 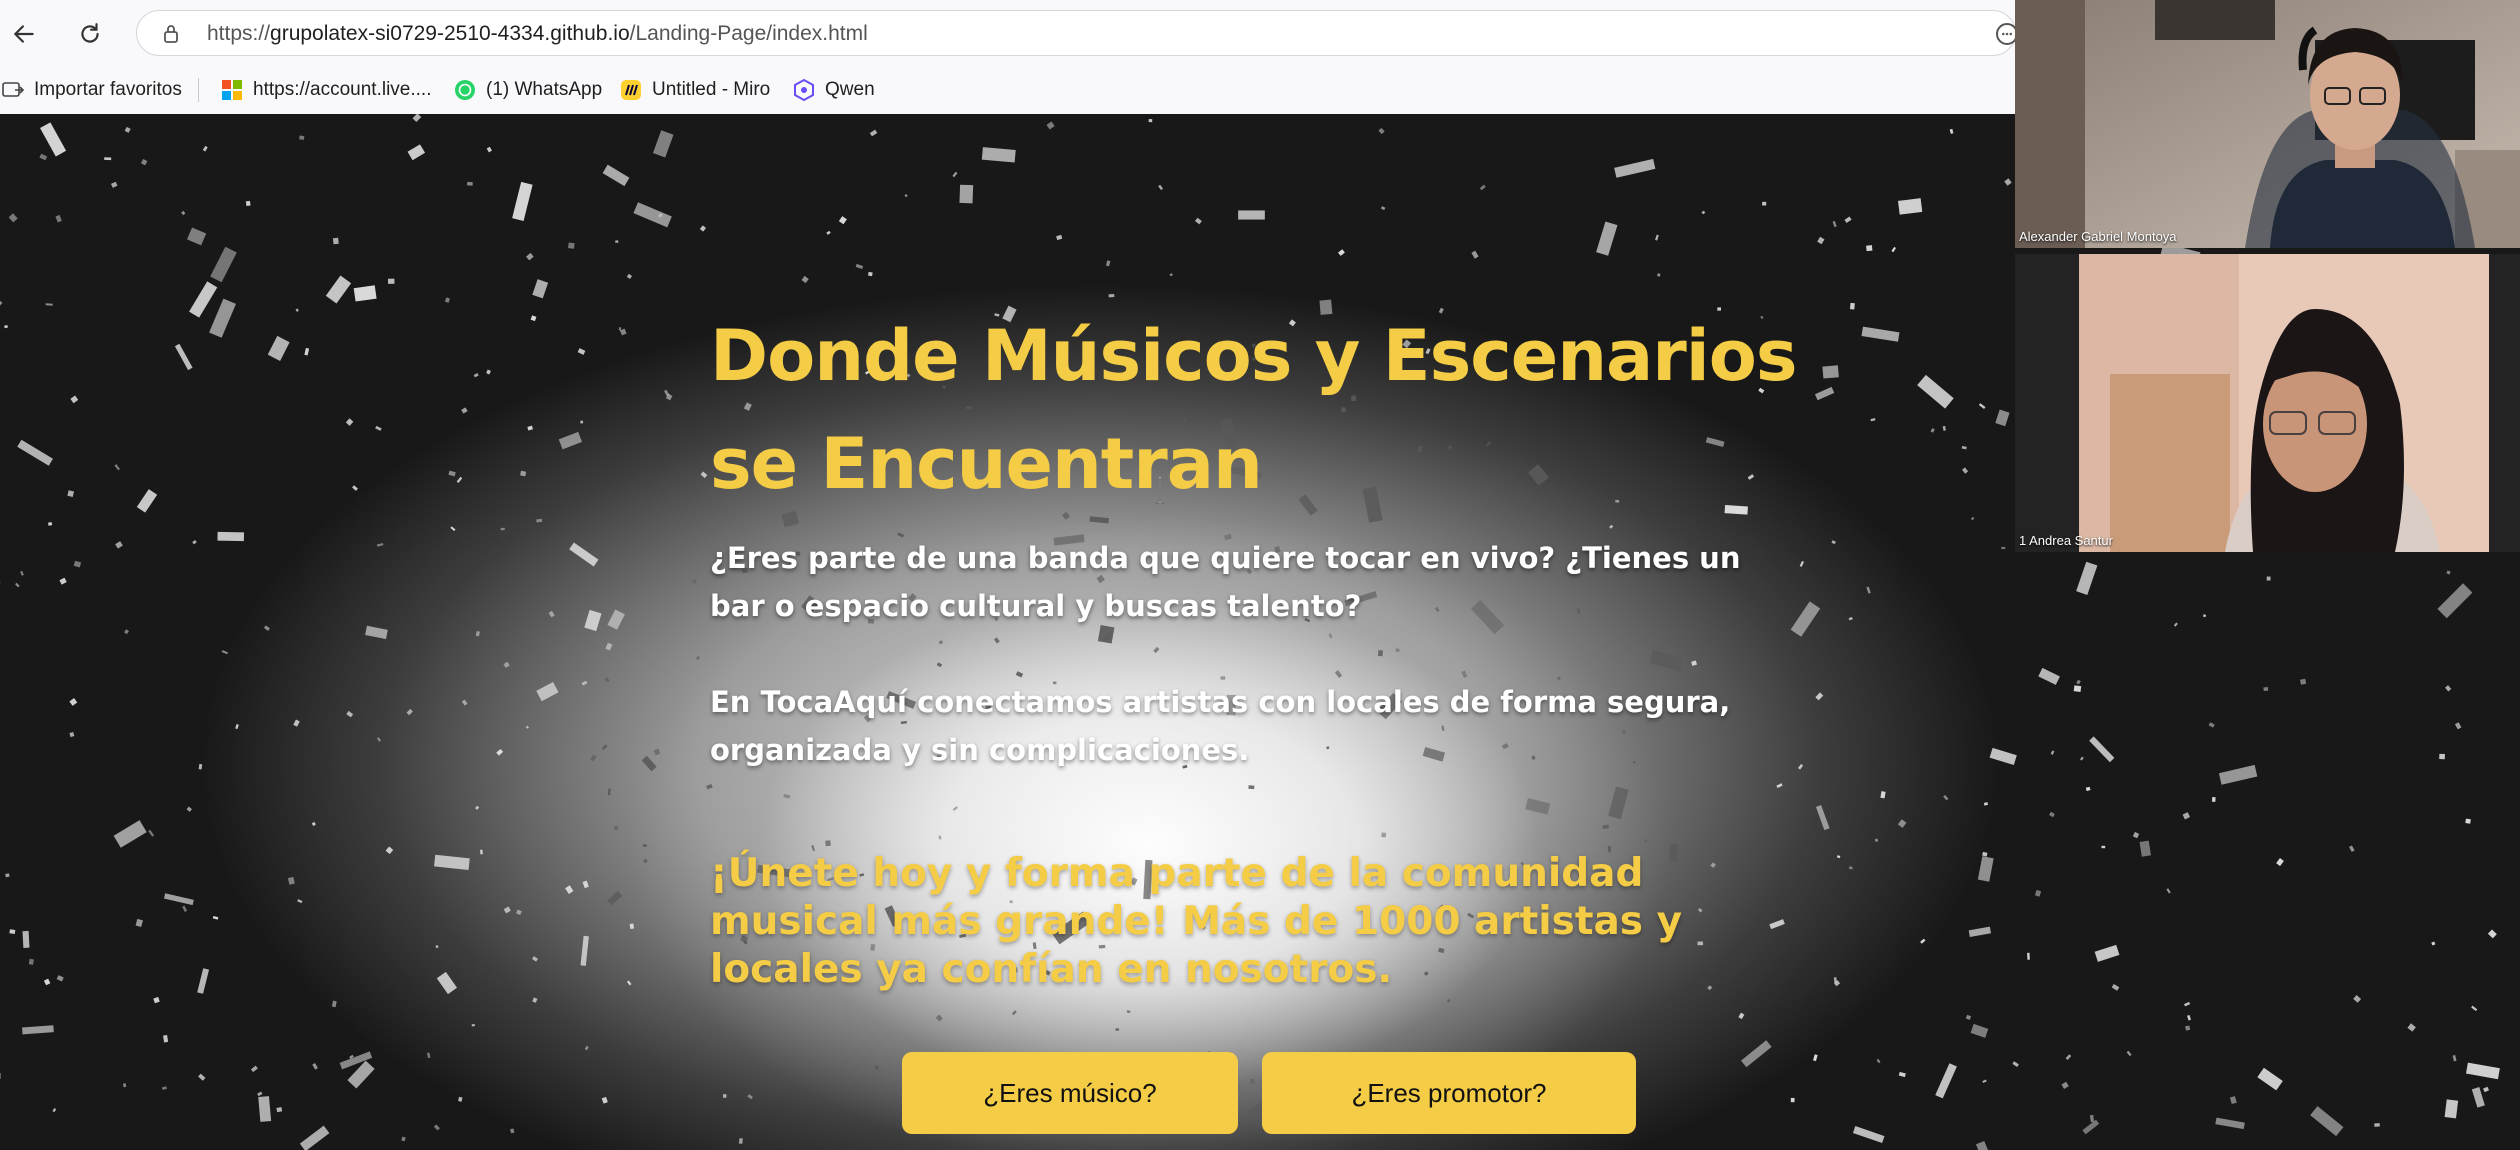 I want to click on promoter-button: ¿Eres promotor?, so click(x=1449, y=1093).